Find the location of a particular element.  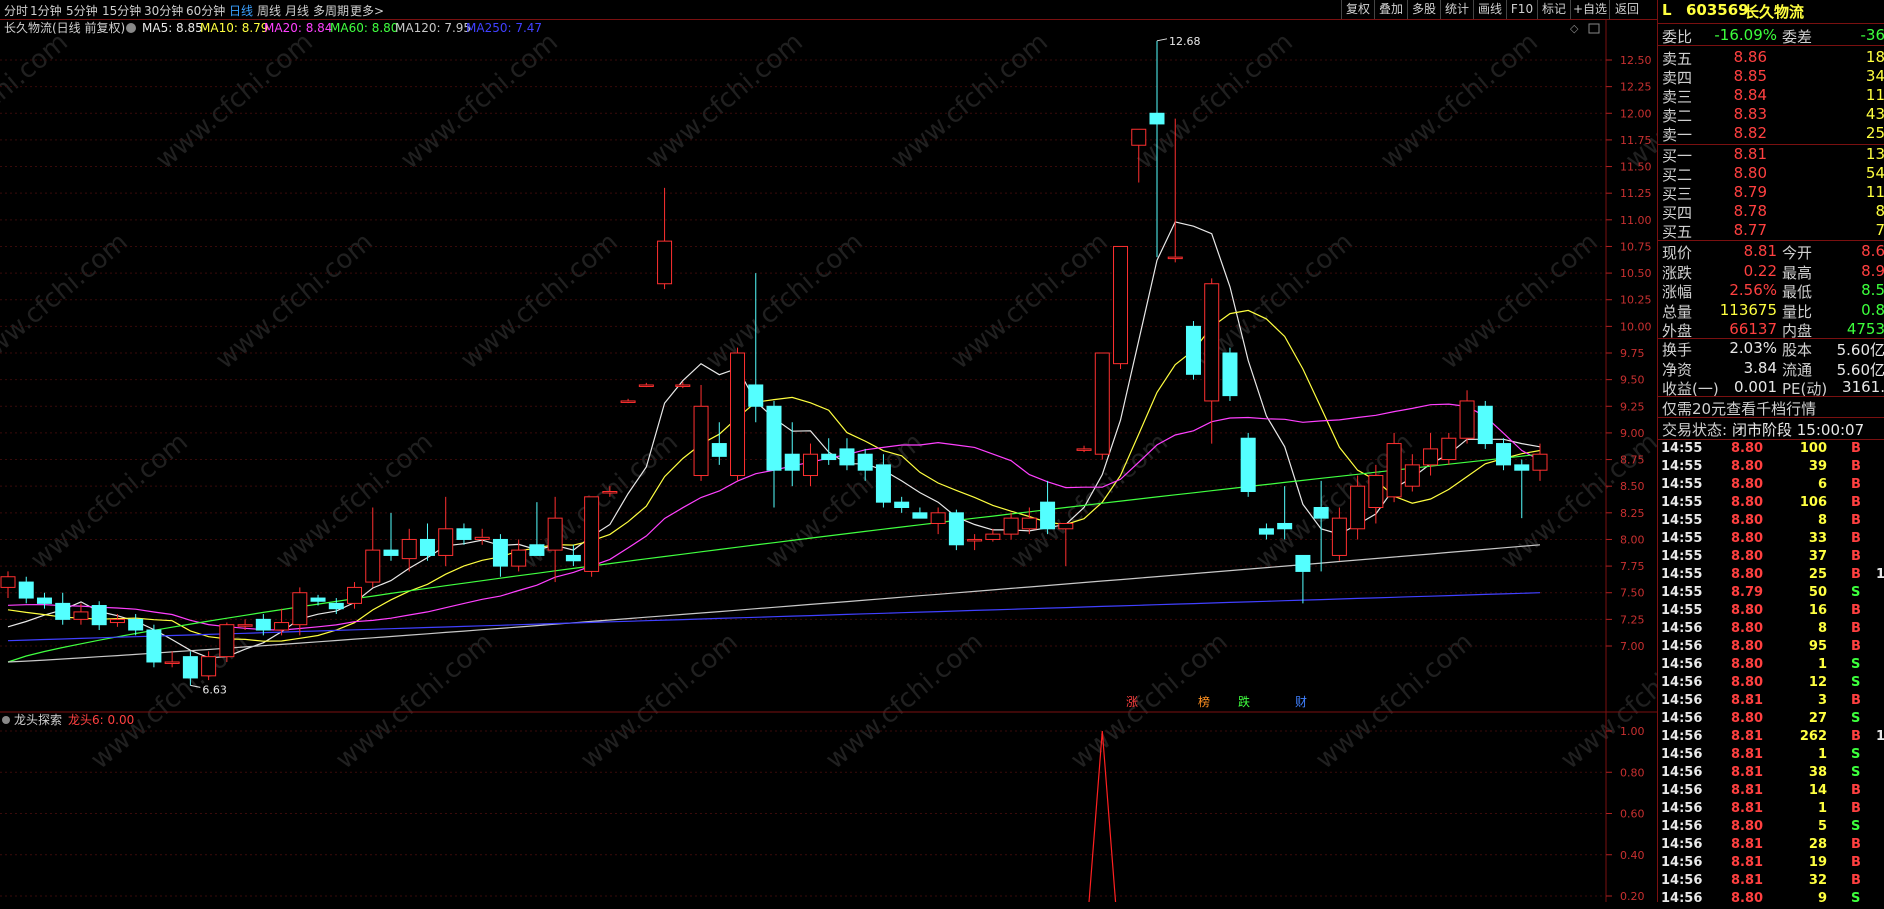

tick-row: 14:56 8.81 3 B is located at coordinates (1771, 702).